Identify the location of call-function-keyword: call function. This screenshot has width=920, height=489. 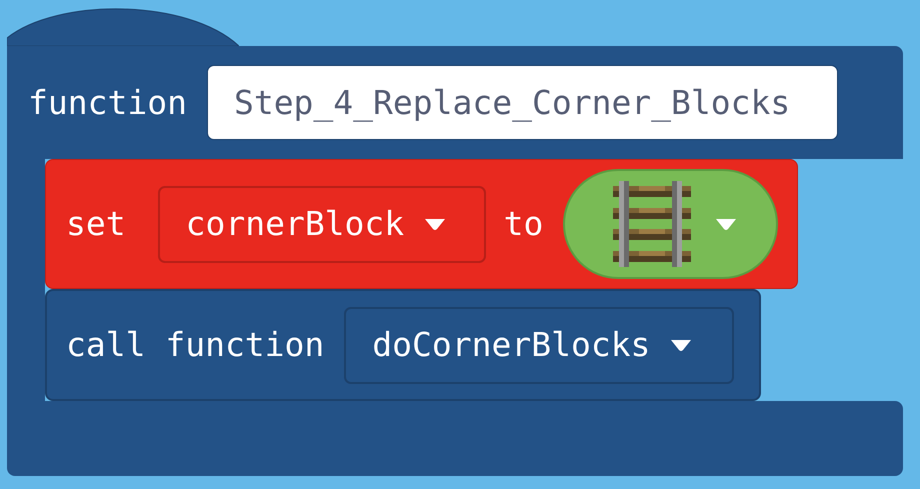
(195, 345).